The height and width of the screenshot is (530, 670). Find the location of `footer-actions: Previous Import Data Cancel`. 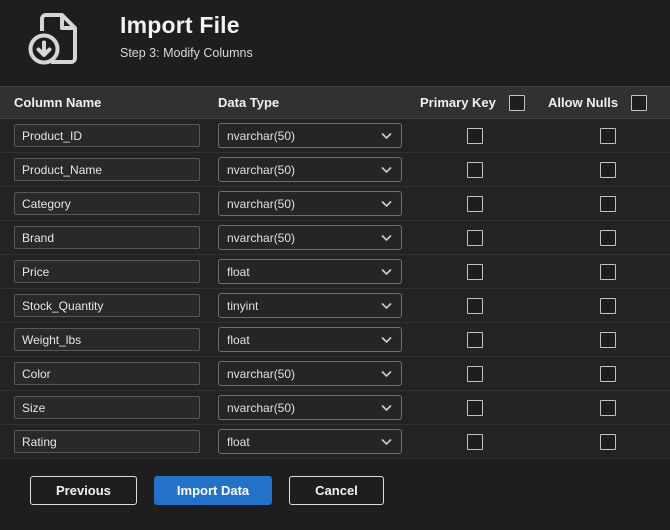

footer-actions: Previous Import Data Cancel is located at coordinates (335, 482).